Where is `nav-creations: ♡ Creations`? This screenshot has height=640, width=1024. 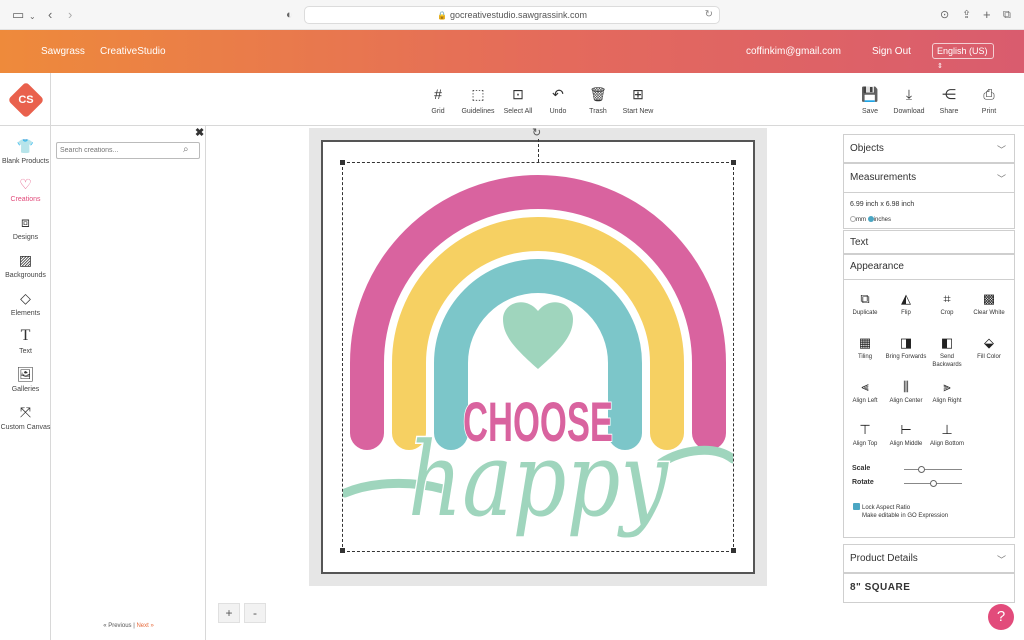 nav-creations: ♡ Creations is located at coordinates (25, 189).